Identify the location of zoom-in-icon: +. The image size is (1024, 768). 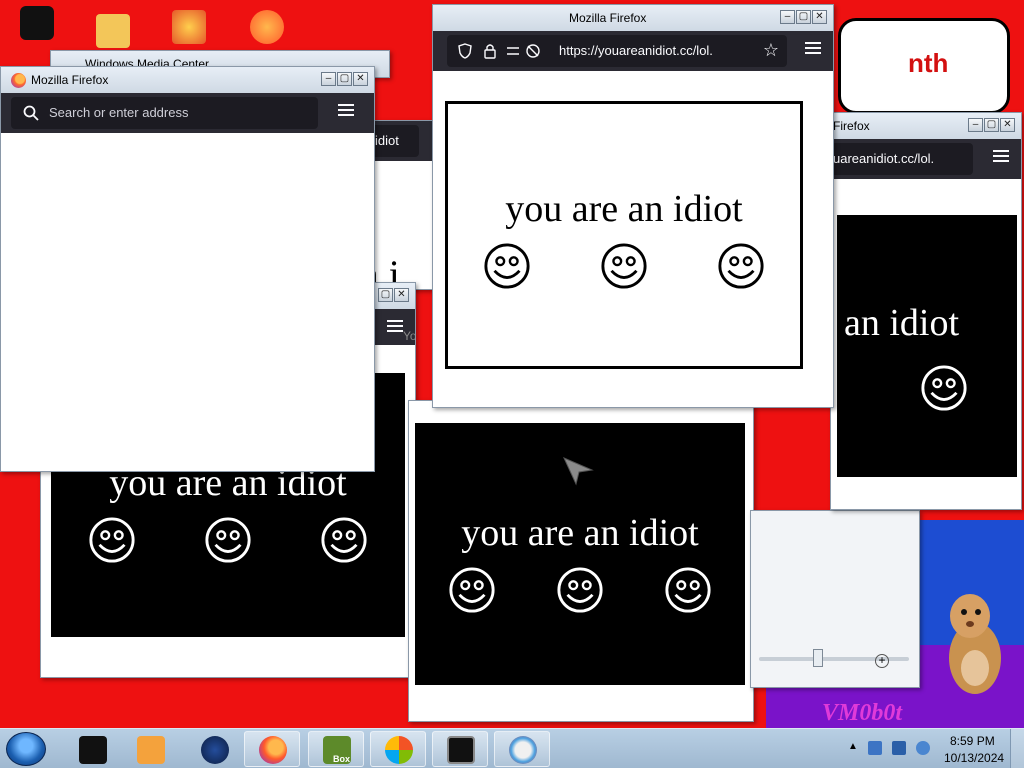
(882, 661).